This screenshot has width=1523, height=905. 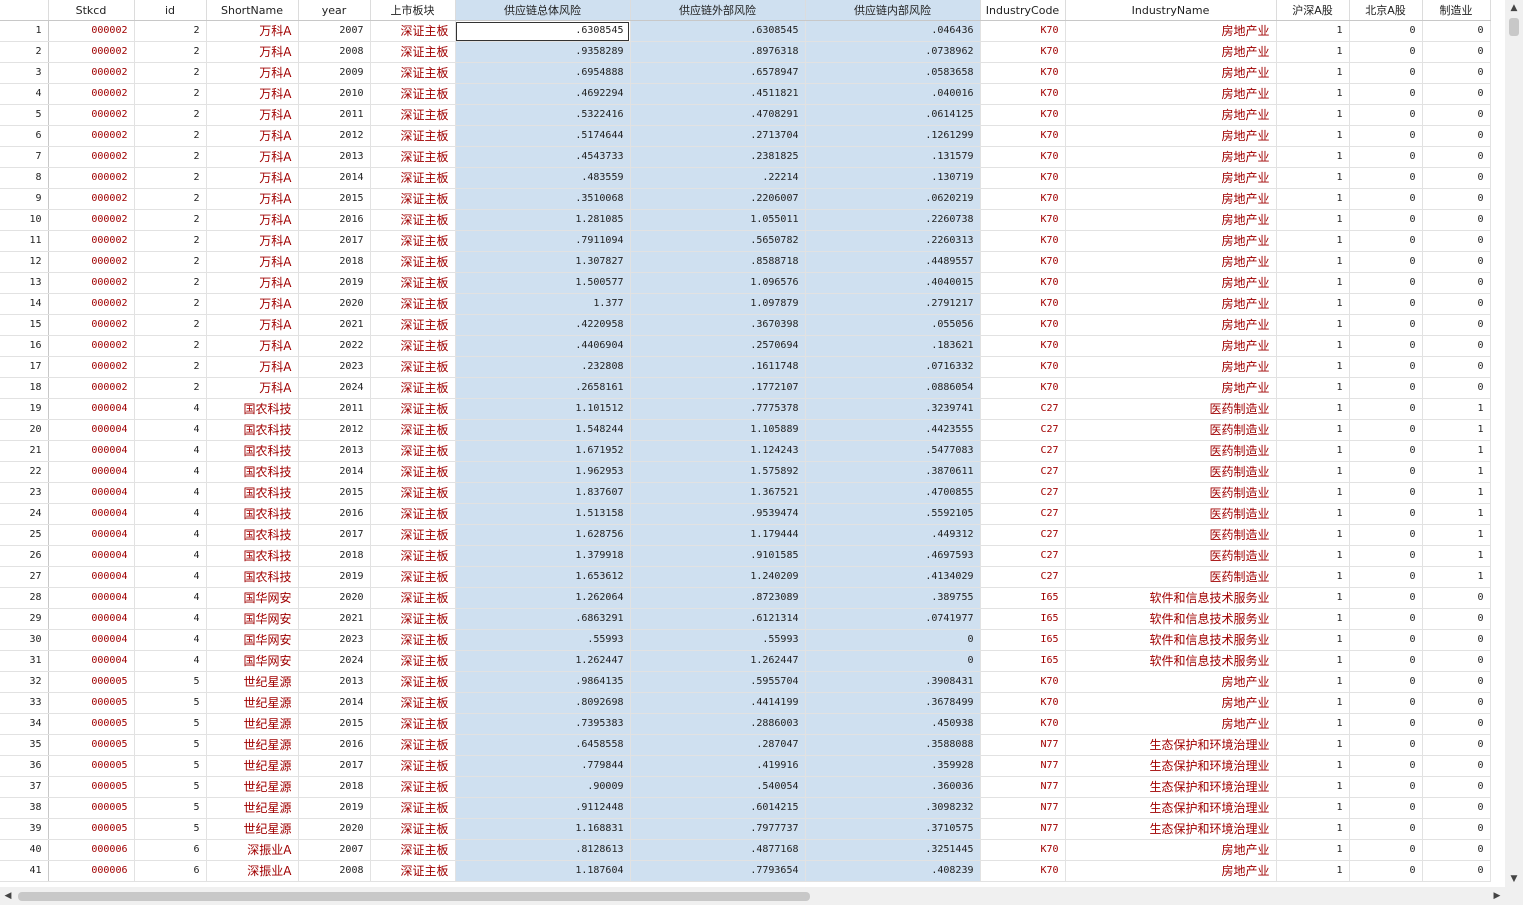 What do you see at coordinates (170, 787) in the screenshot?
I see `cell-id: 5` at bounding box center [170, 787].